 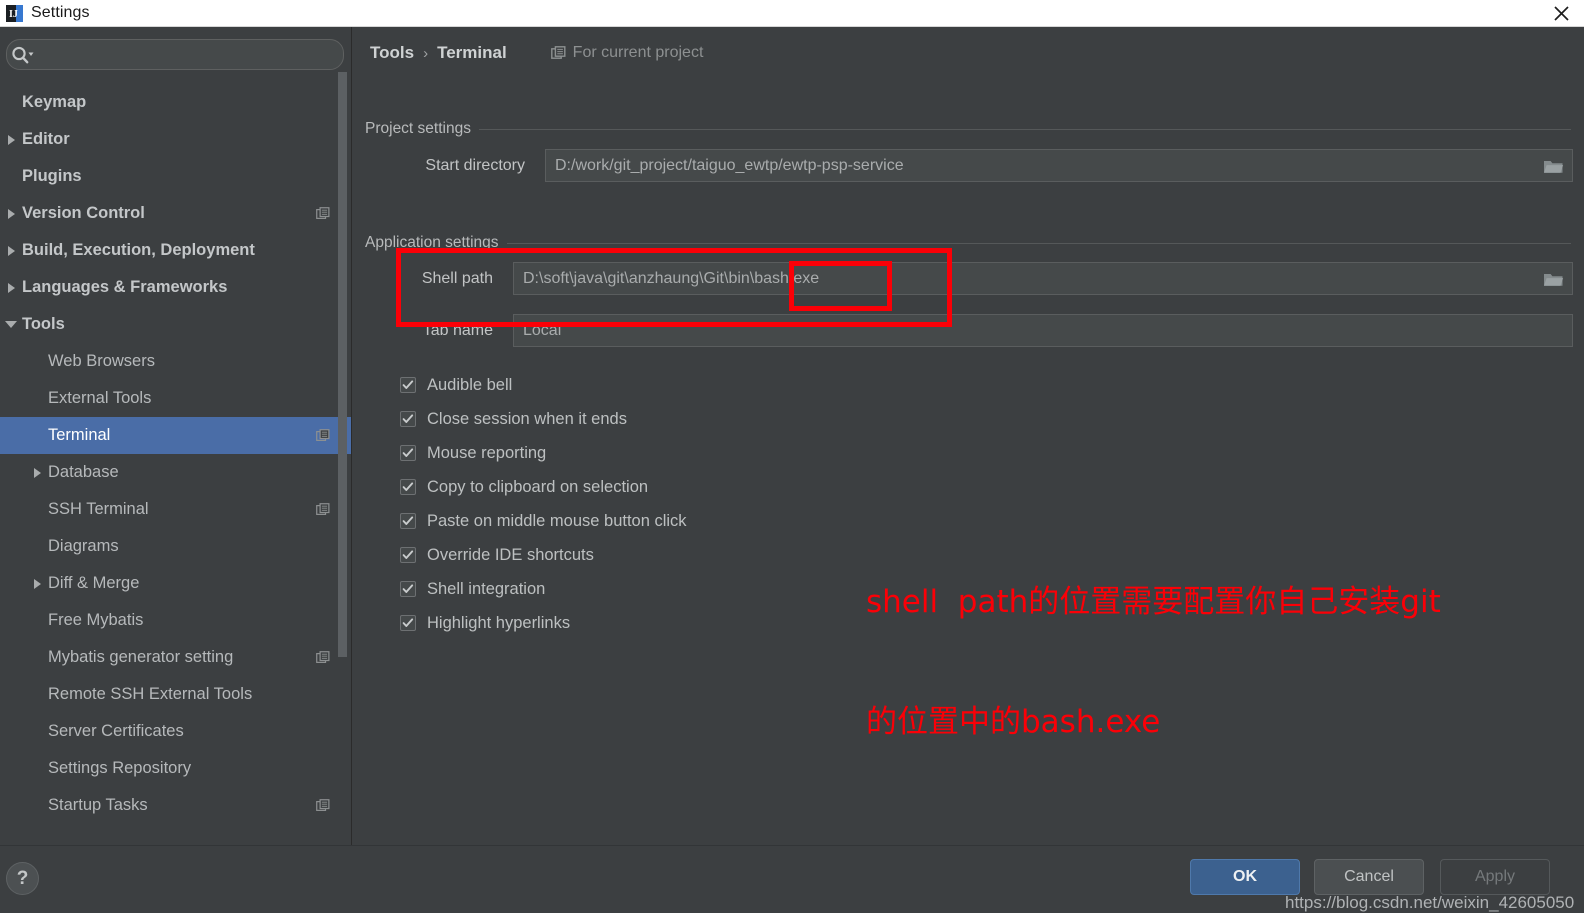 I want to click on sidebar-item-label: Languages & Frameworks, so click(x=125, y=287).